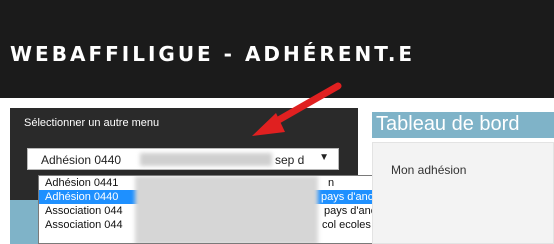  I want to click on menu-panel-title: Sélectionner un autre menu, so click(92, 123).